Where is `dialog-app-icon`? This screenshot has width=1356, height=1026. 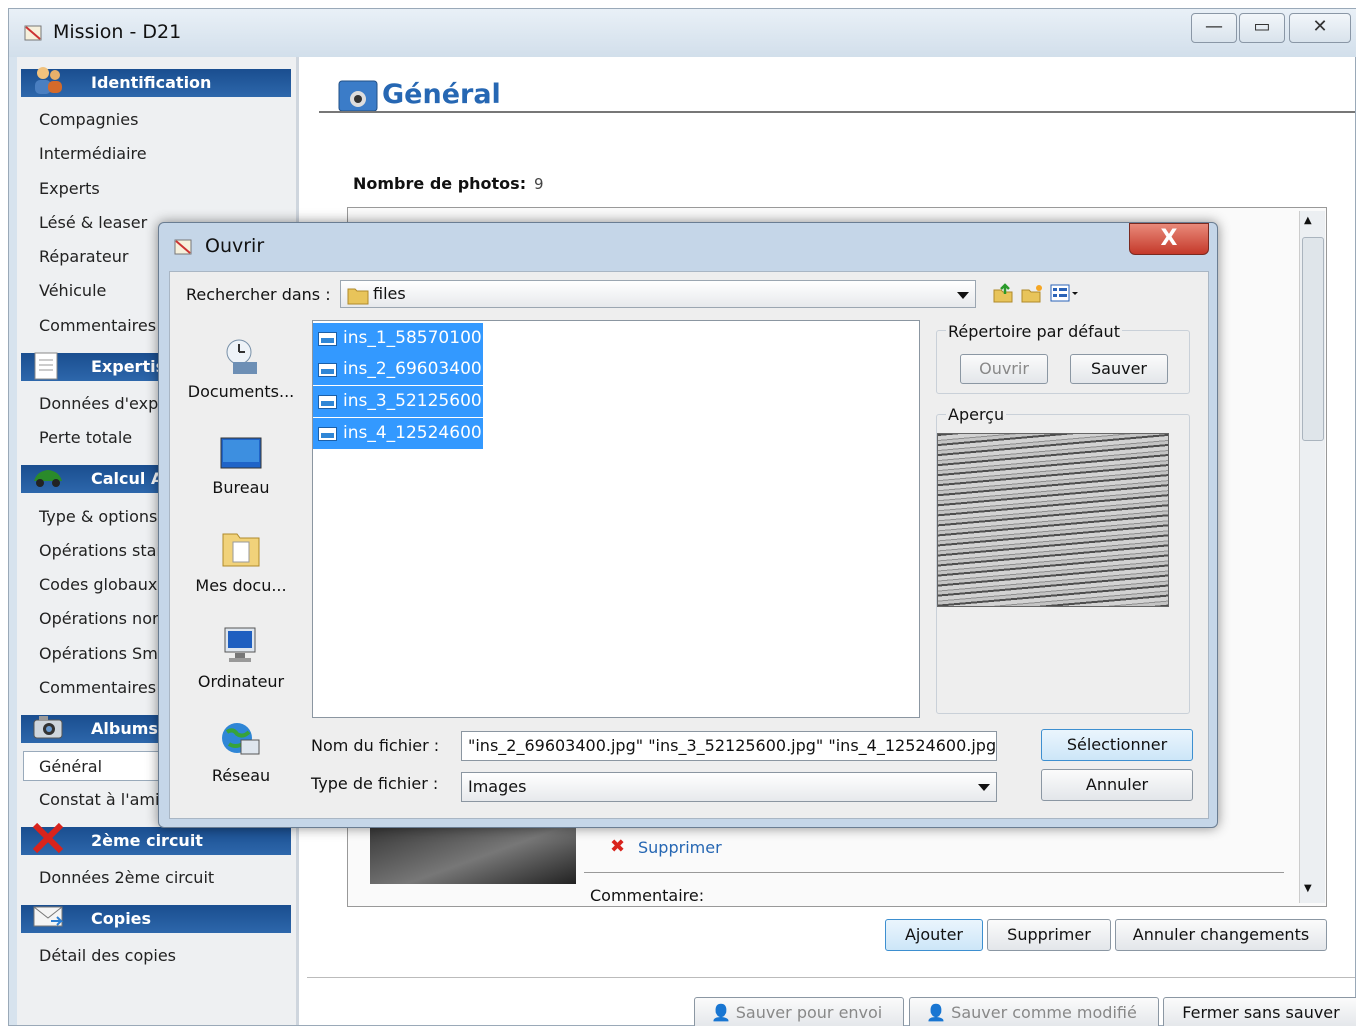 dialog-app-icon is located at coordinates (183, 247).